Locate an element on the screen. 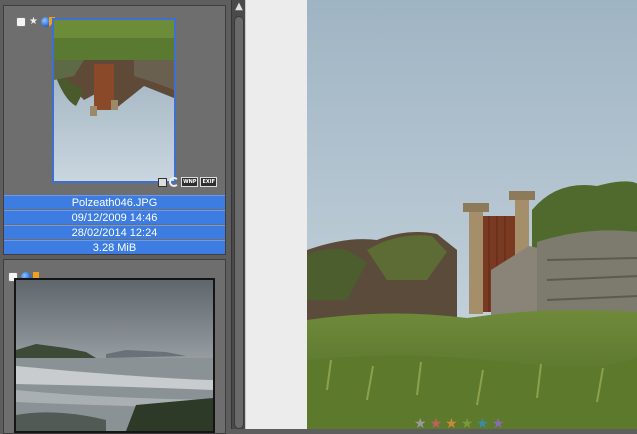  thumbnail-card is located at coordinates (114, 346).